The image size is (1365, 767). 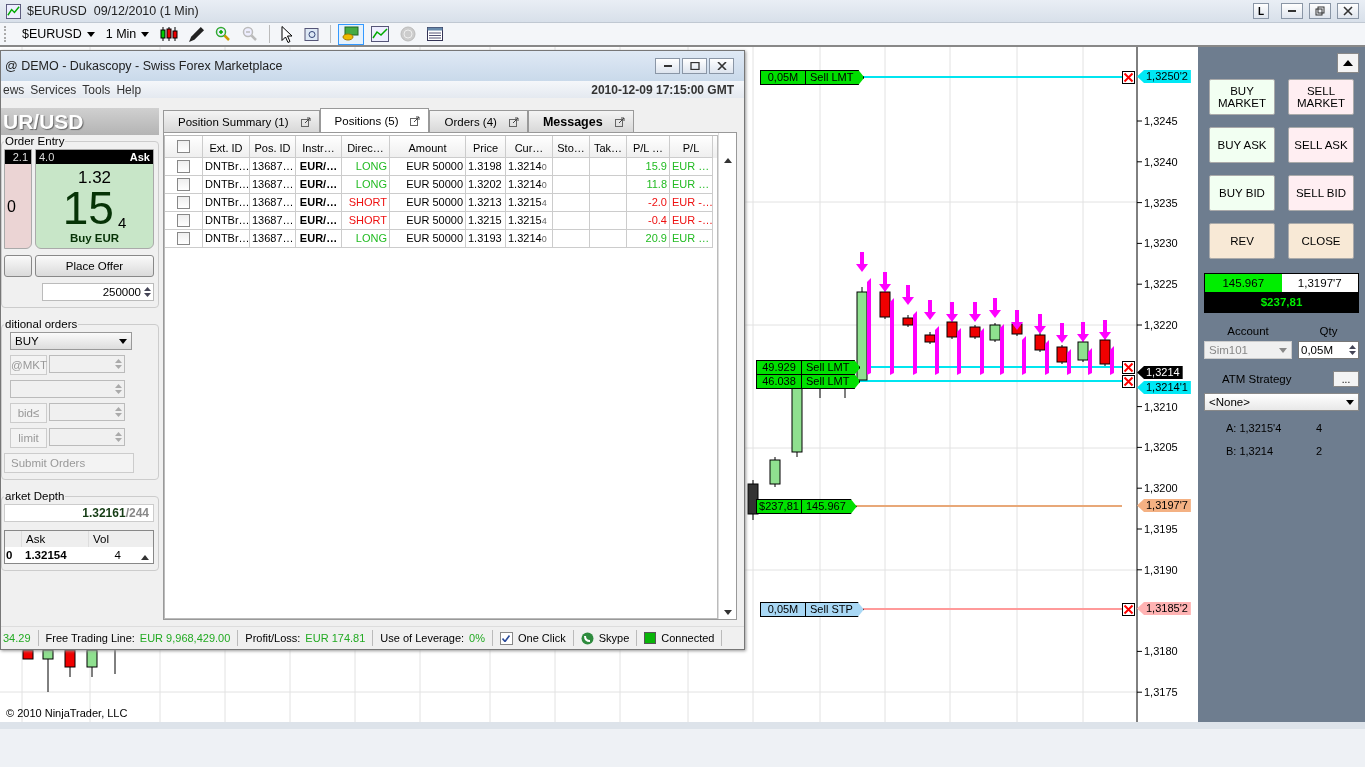 What do you see at coordinates (691, 147) in the screenshot?
I see `column-header: P/L` at bounding box center [691, 147].